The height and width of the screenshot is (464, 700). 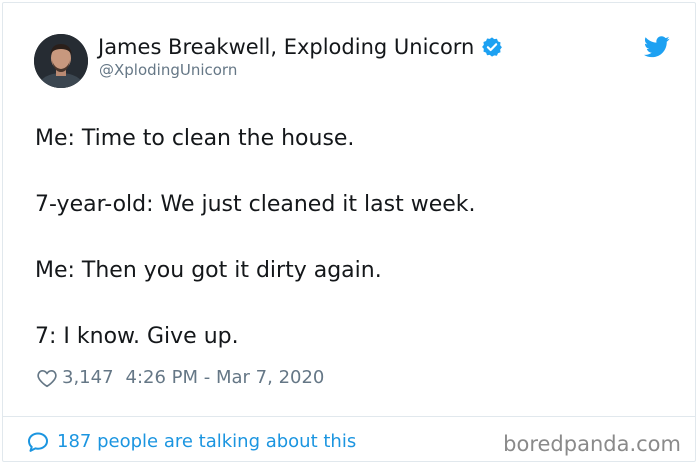 I want to click on author-name-row: James Breakwell, Exploding Unicorn, so click(x=300, y=47).